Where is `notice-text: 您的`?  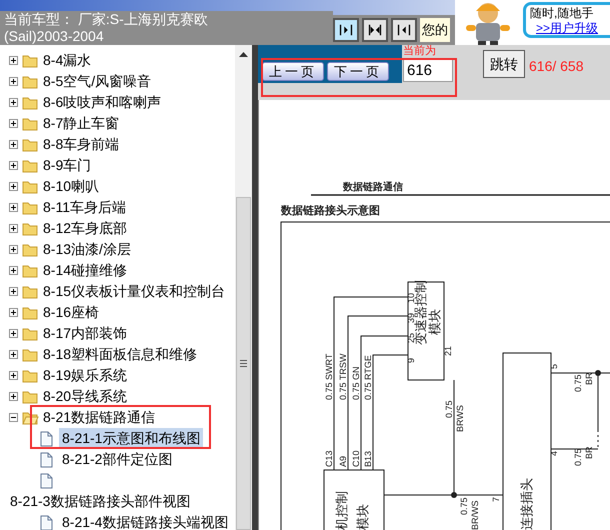
notice-text: 您的 is located at coordinates (435, 30).